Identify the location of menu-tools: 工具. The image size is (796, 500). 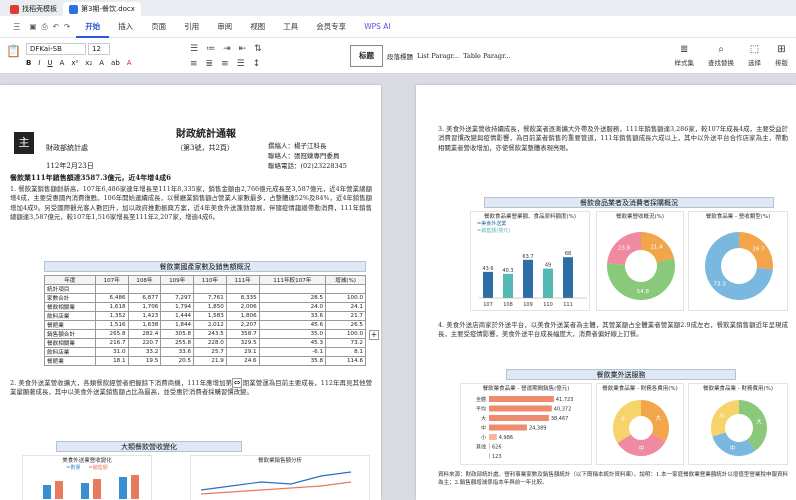
(290, 27).